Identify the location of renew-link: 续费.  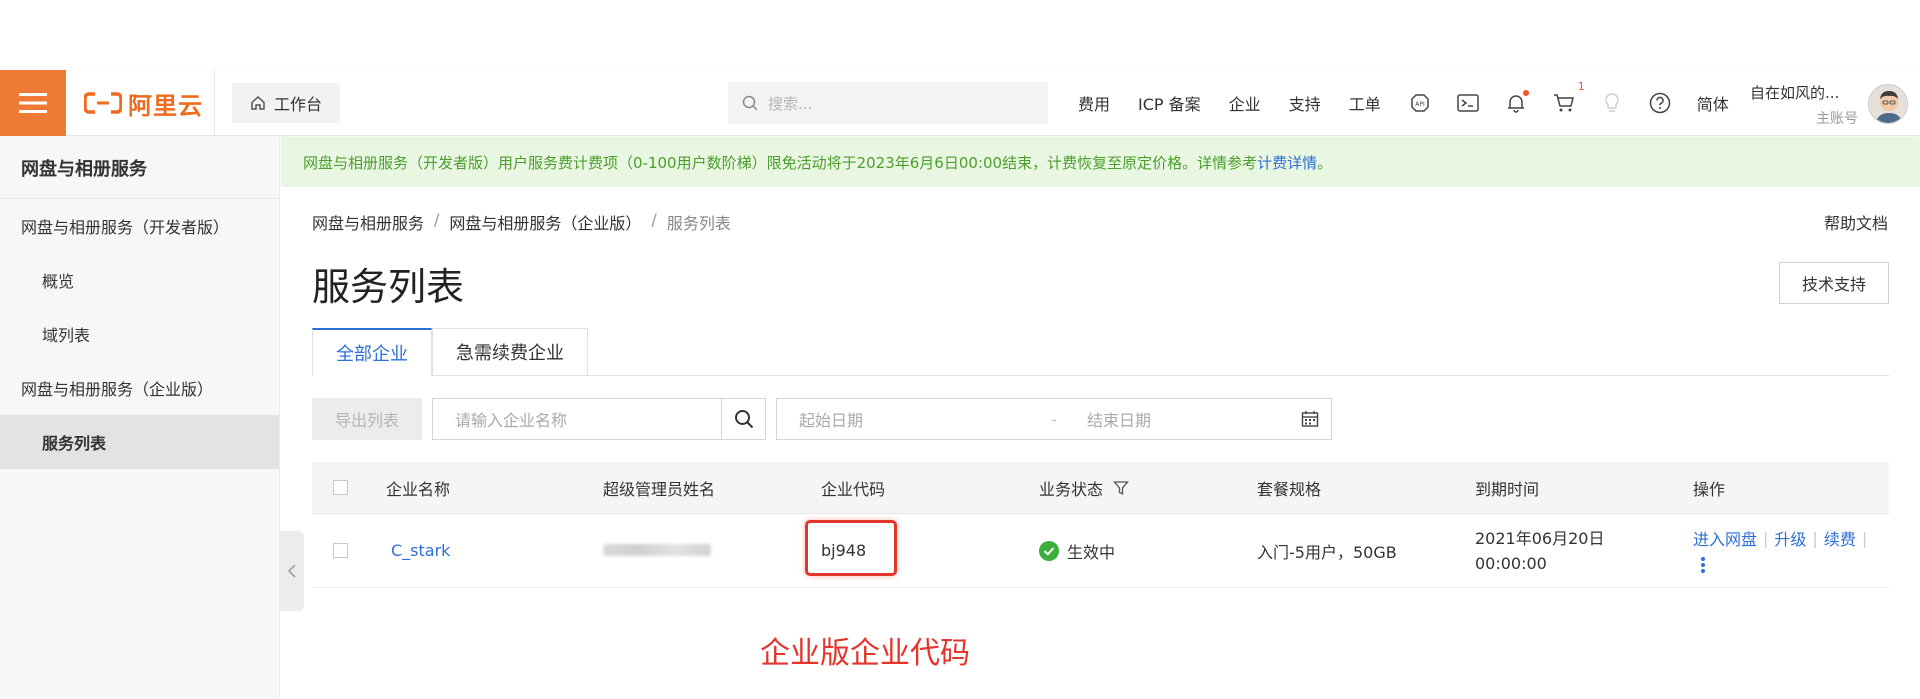
(1840, 538).